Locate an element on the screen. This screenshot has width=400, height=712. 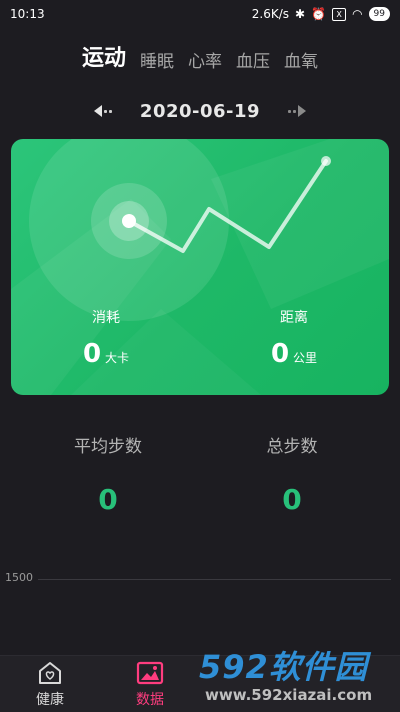
site-watermark: 592软件园 www.592xiazai.com is located at coordinates (297, 675).